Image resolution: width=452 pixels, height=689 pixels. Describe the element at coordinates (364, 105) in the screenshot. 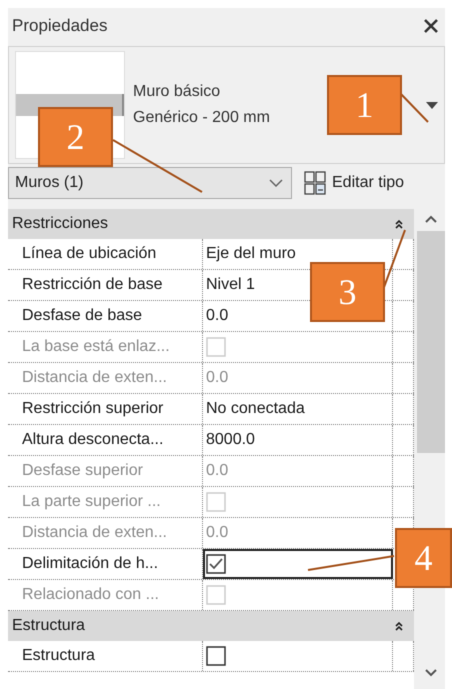

I see `callout-number: 1` at that location.